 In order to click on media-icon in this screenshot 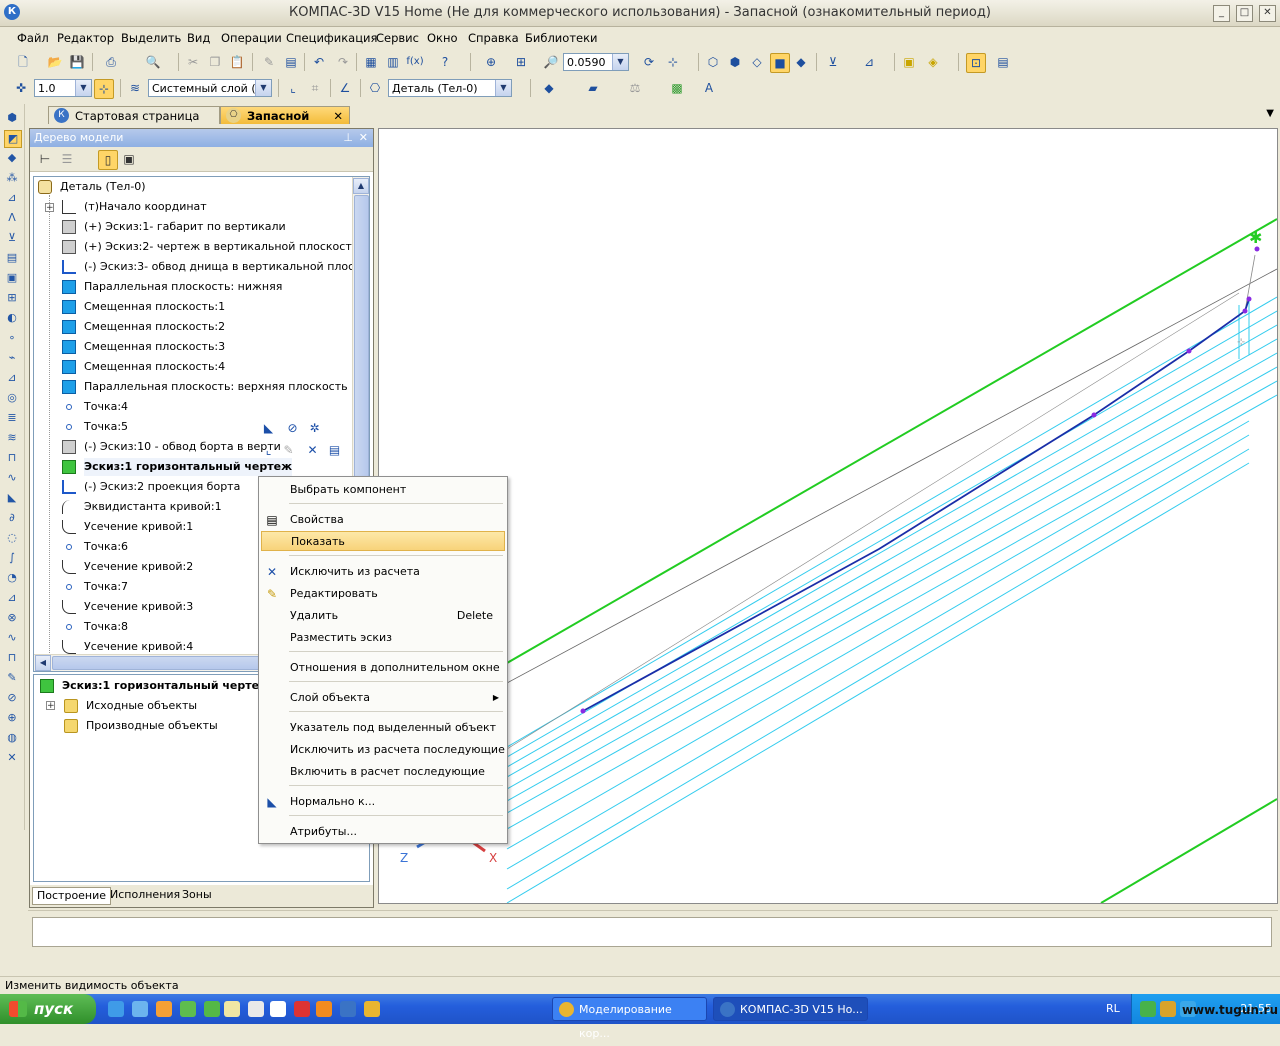, I will do `click(278, 1009)`.